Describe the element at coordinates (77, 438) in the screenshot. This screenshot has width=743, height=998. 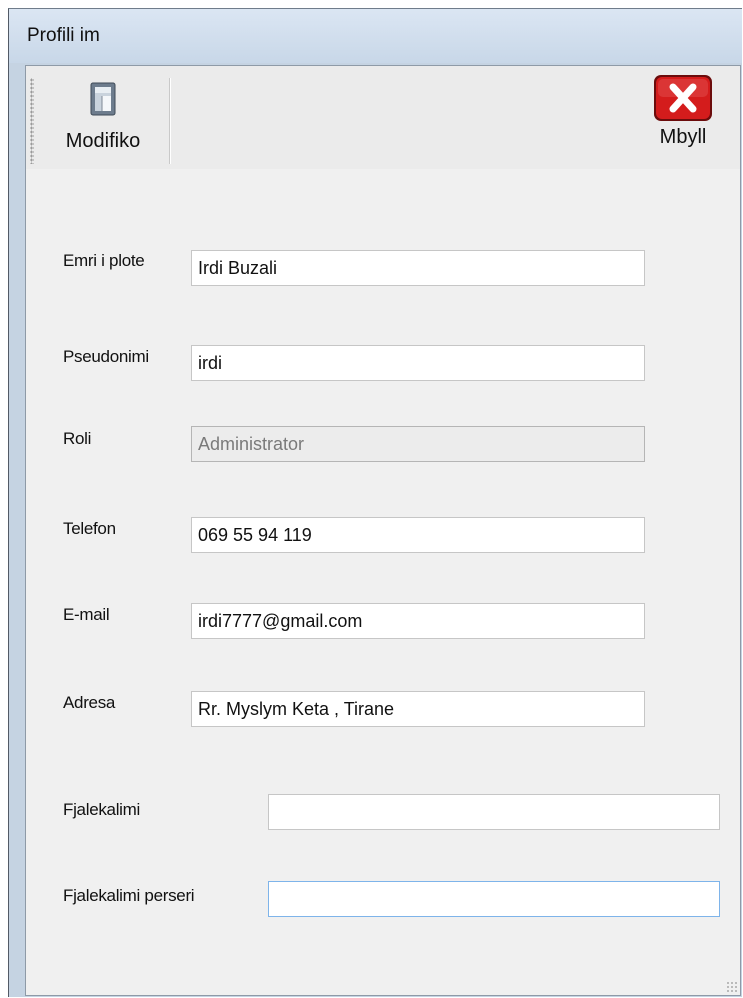
I see `role-label: Roli` at that location.